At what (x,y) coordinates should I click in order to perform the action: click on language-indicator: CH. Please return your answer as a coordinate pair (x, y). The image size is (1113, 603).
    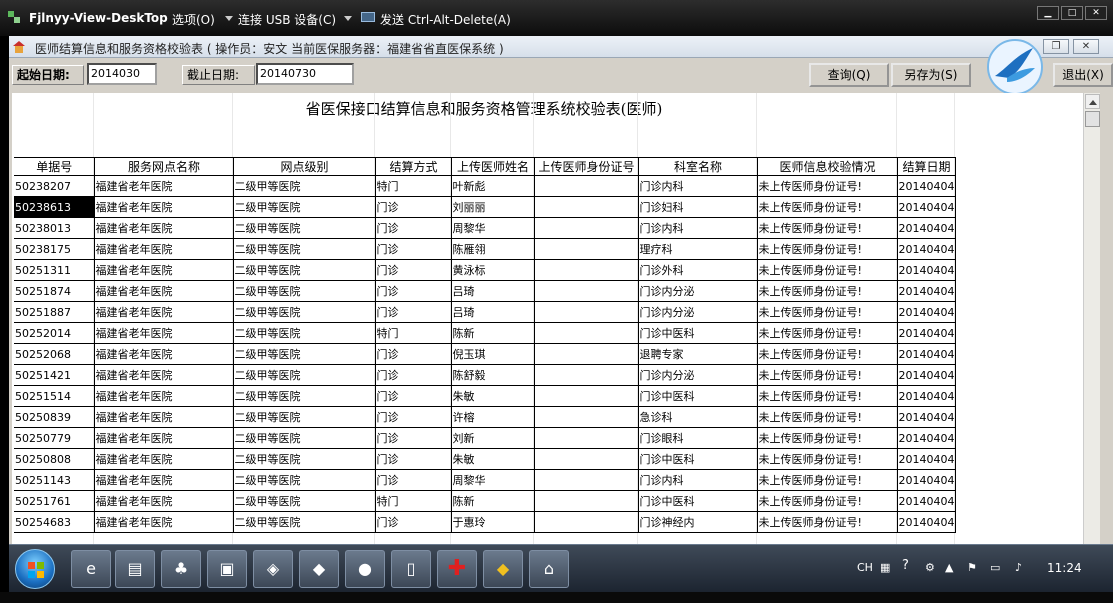
    Looking at the image, I should click on (865, 567).